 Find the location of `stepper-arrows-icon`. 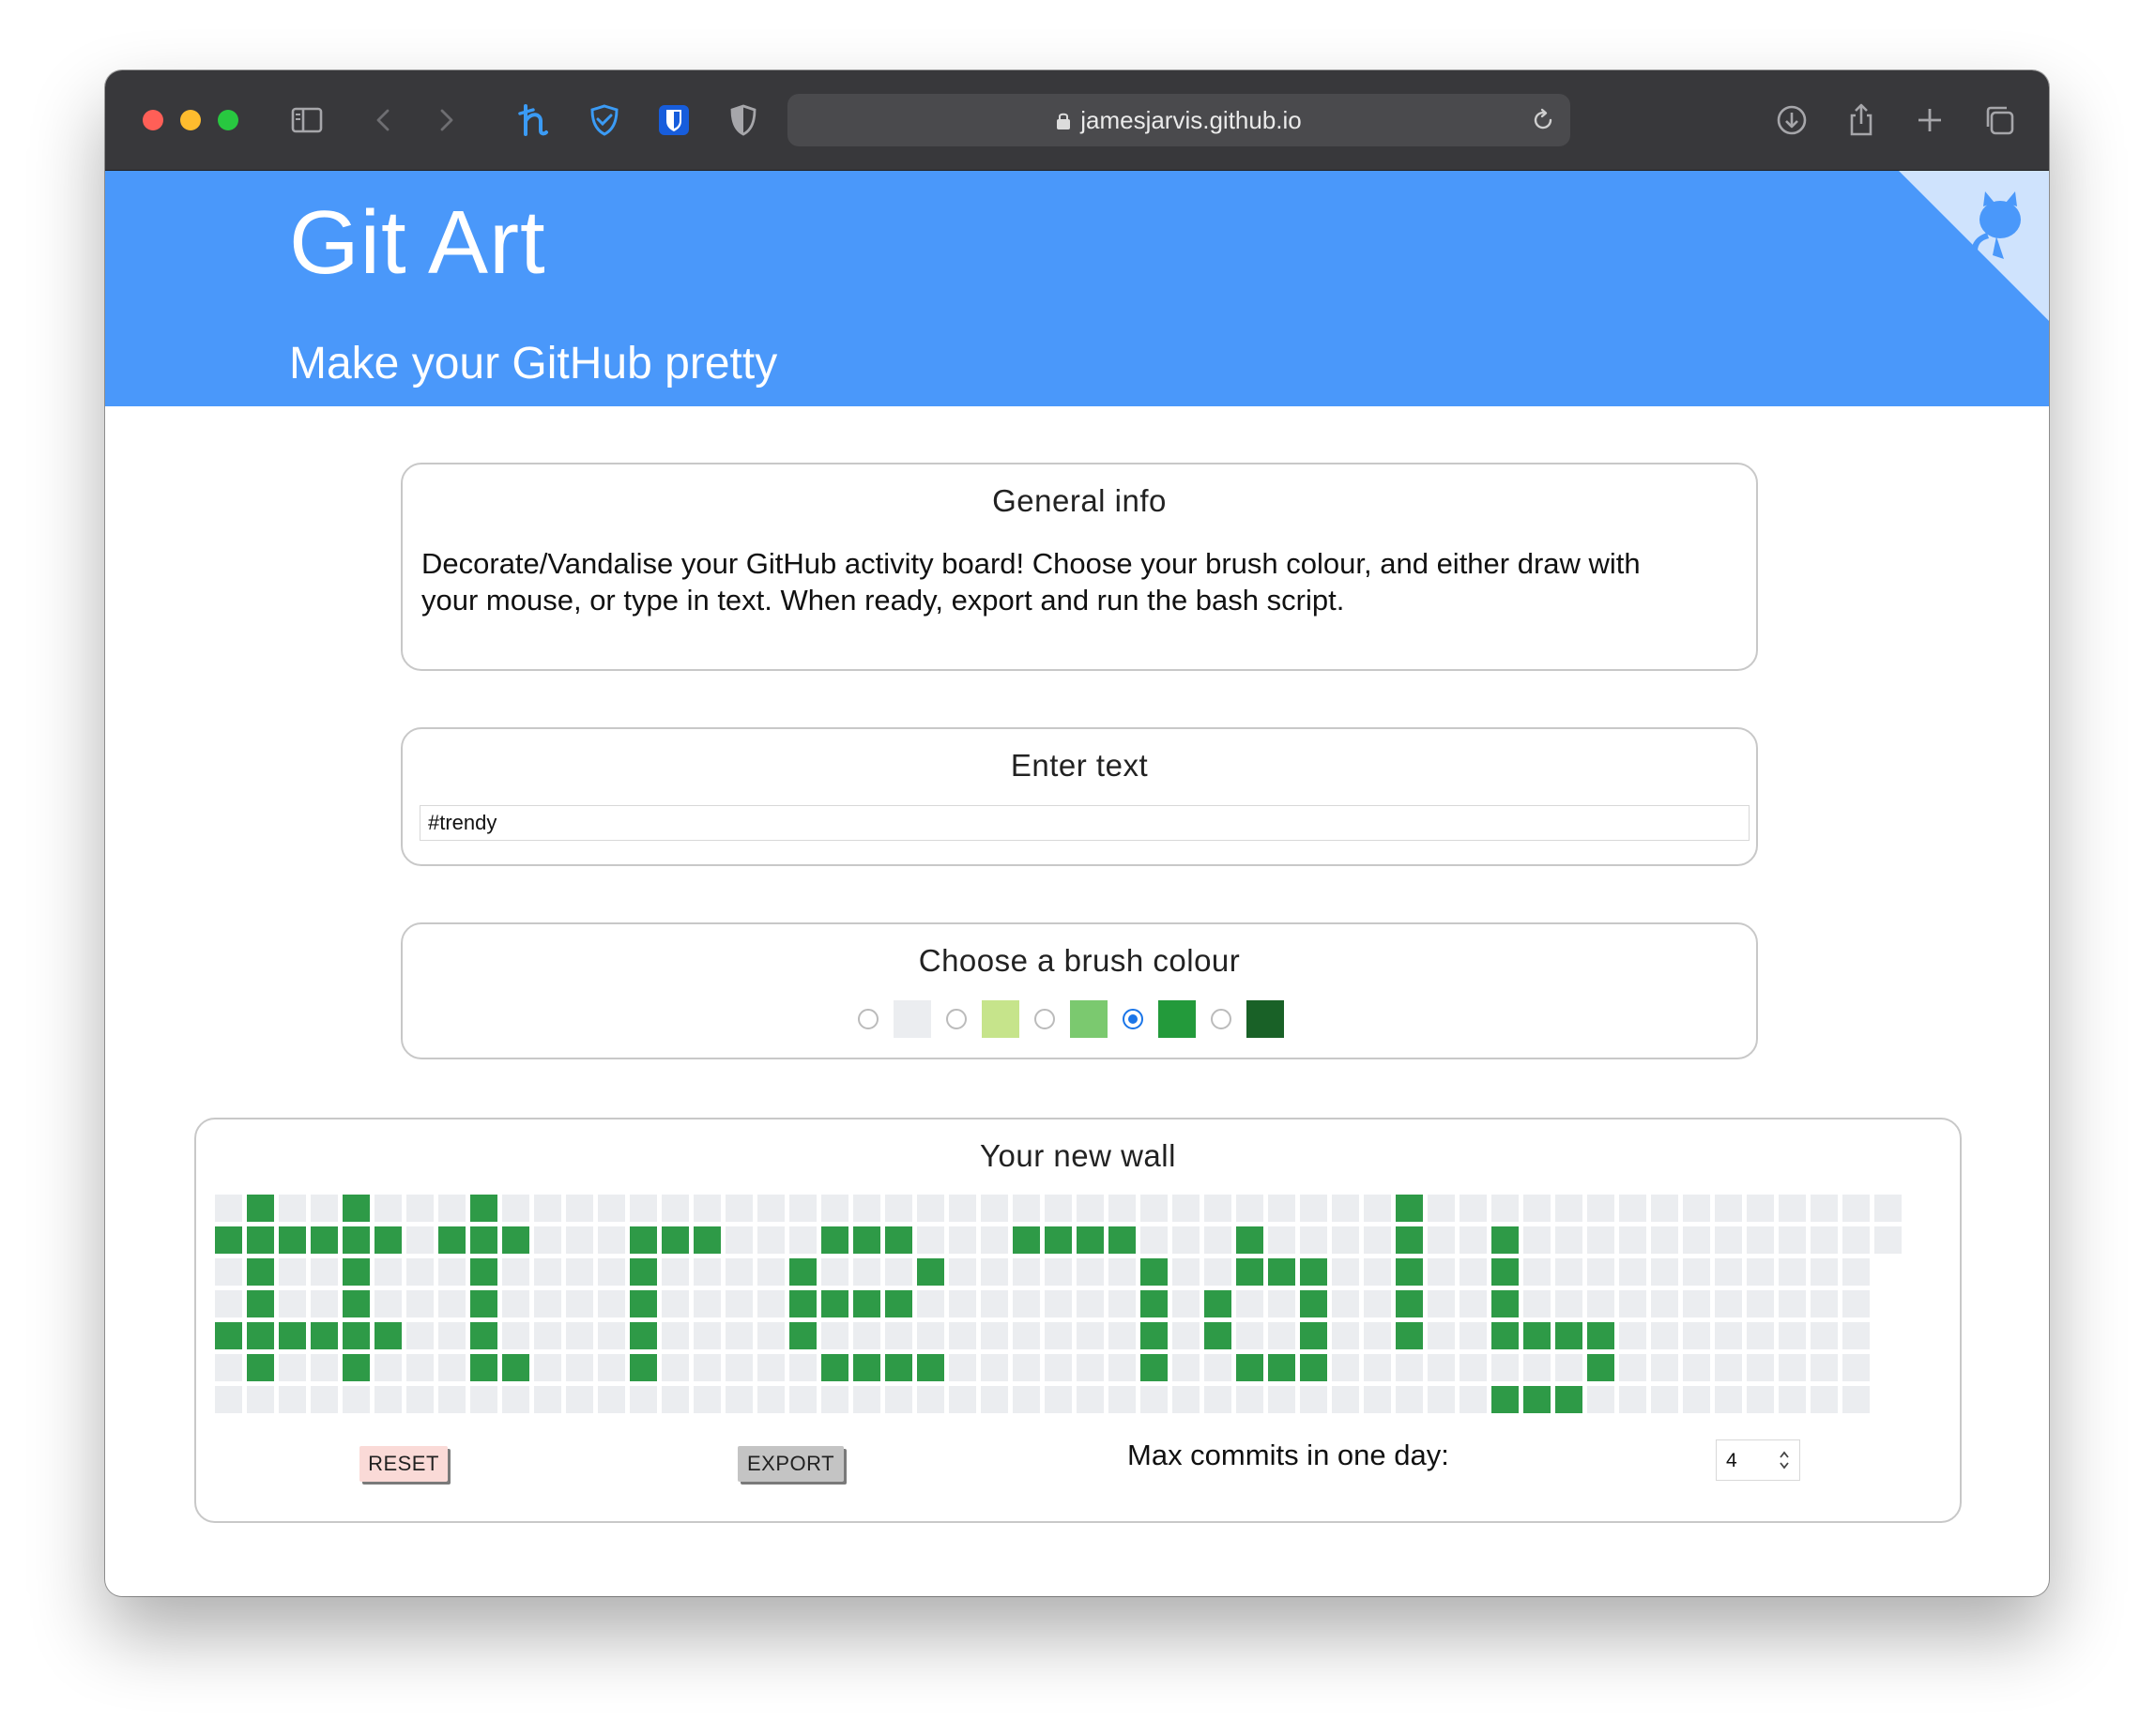

stepper-arrows-icon is located at coordinates (1784, 1460).